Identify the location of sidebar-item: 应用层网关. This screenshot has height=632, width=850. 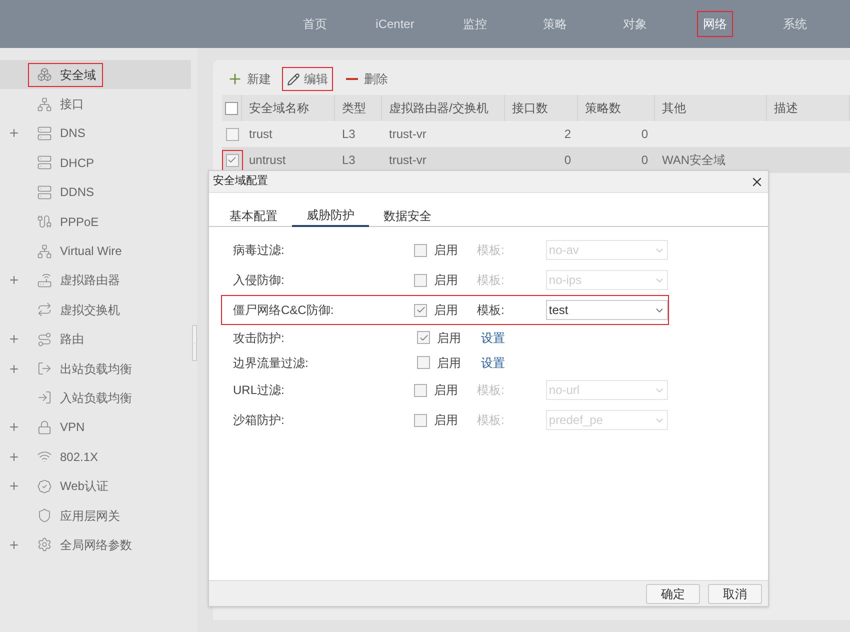
(95, 515).